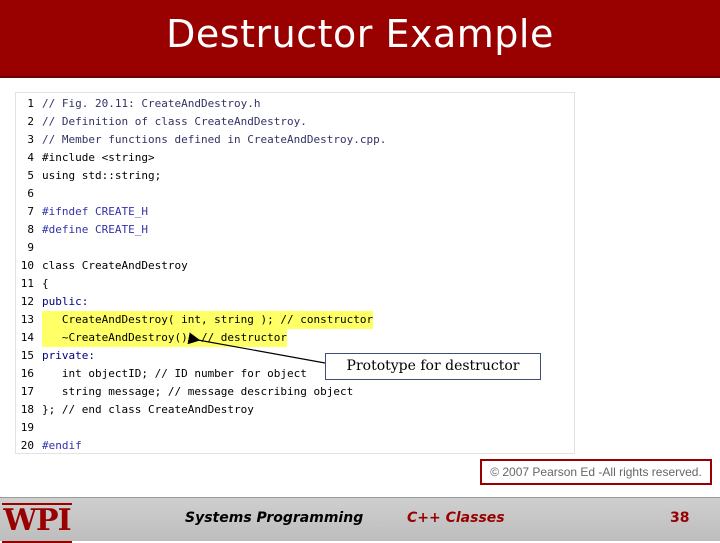 This screenshot has width=720, height=543. Describe the element at coordinates (27, 445) in the screenshot. I see `line-number: 20` at that location.